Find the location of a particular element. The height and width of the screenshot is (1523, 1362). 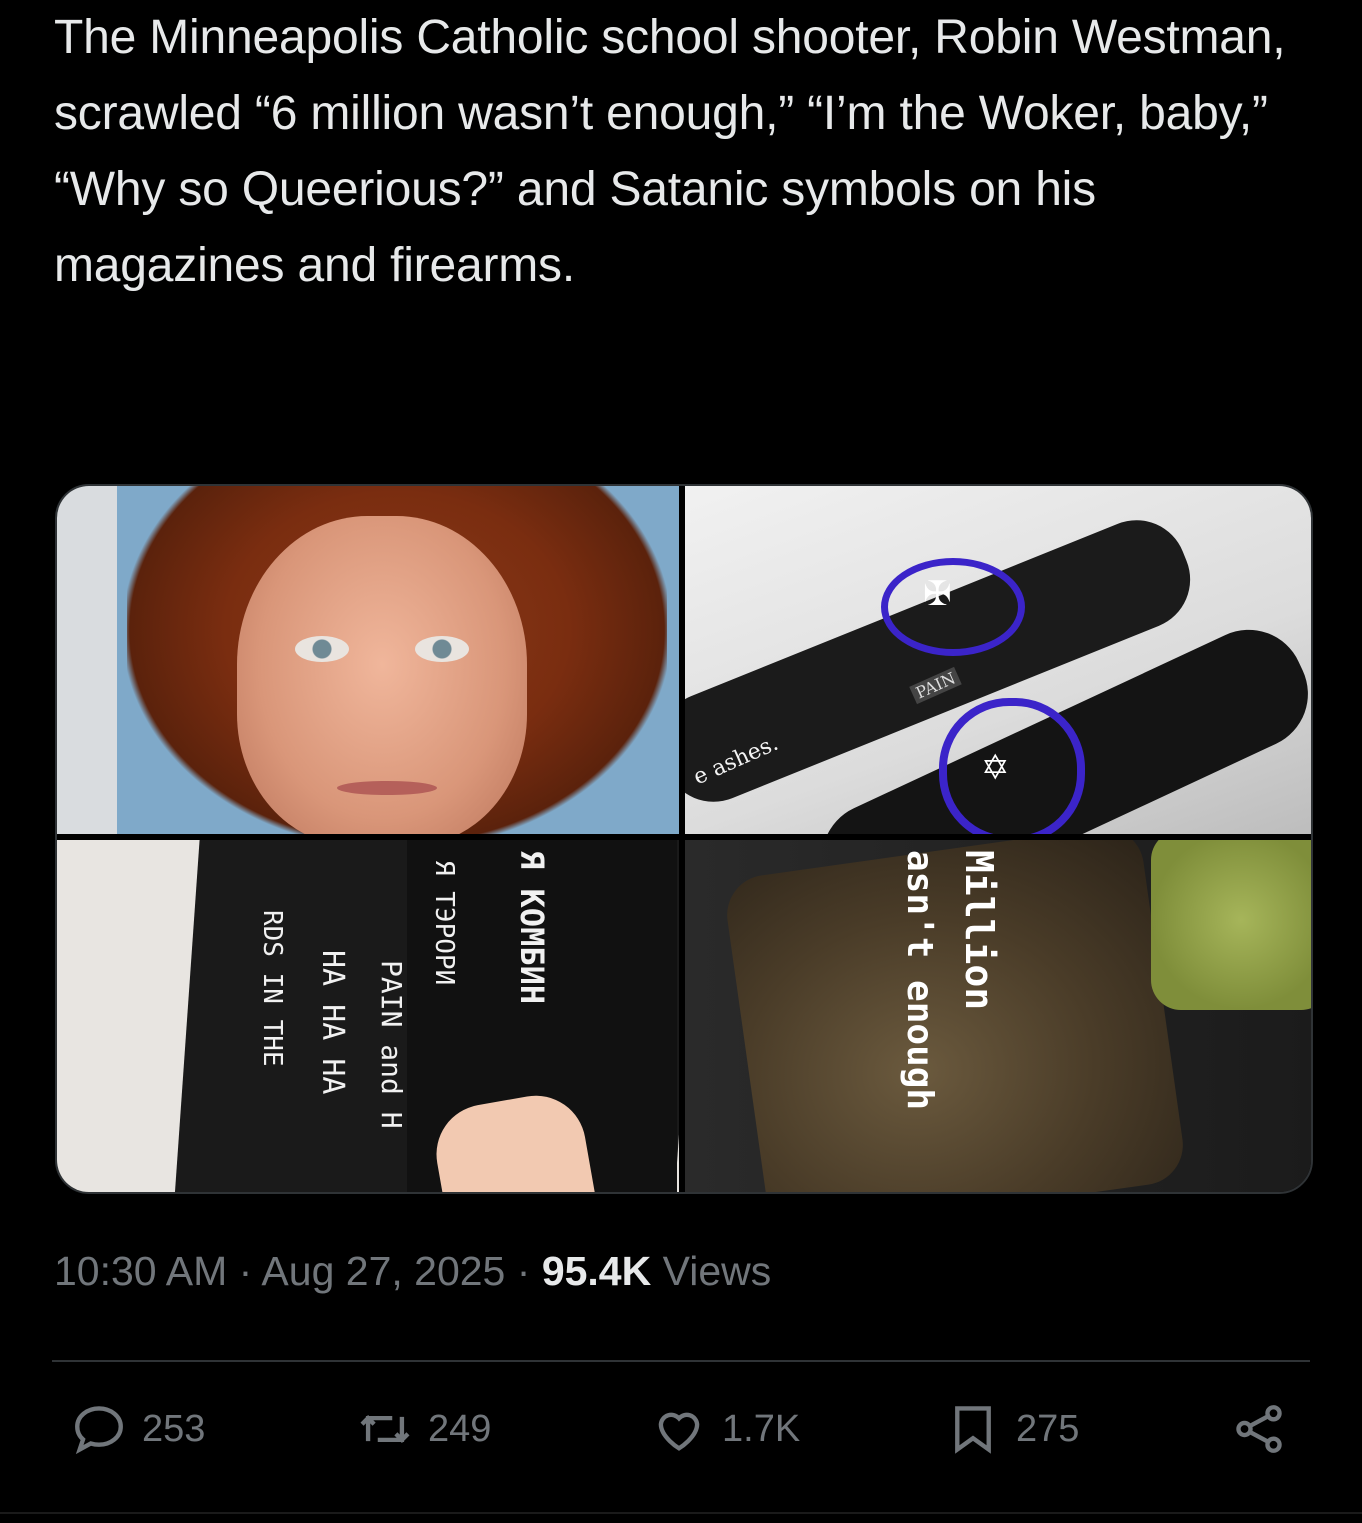

media-photo-portrait is located at coordinates (368, 660).